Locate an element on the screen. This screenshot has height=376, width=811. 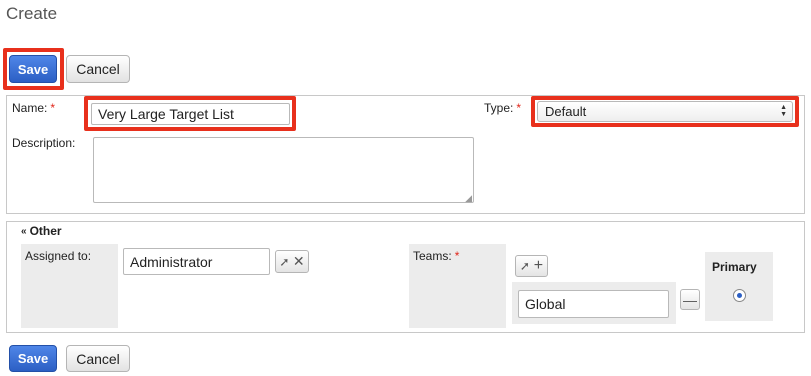
remove-team-button: — is located at coordinates (690, 299).